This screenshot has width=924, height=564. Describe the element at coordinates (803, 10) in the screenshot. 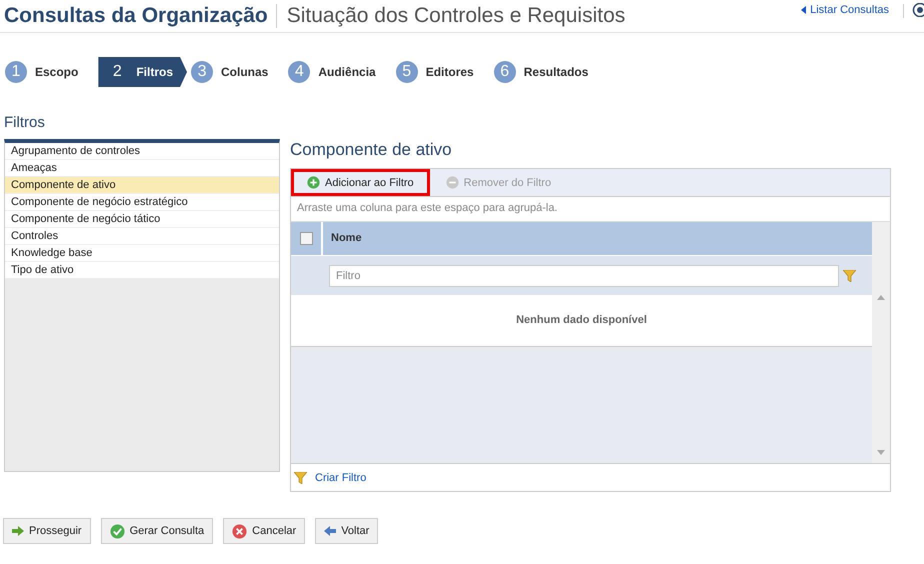

I see `caret-icon` at that location.